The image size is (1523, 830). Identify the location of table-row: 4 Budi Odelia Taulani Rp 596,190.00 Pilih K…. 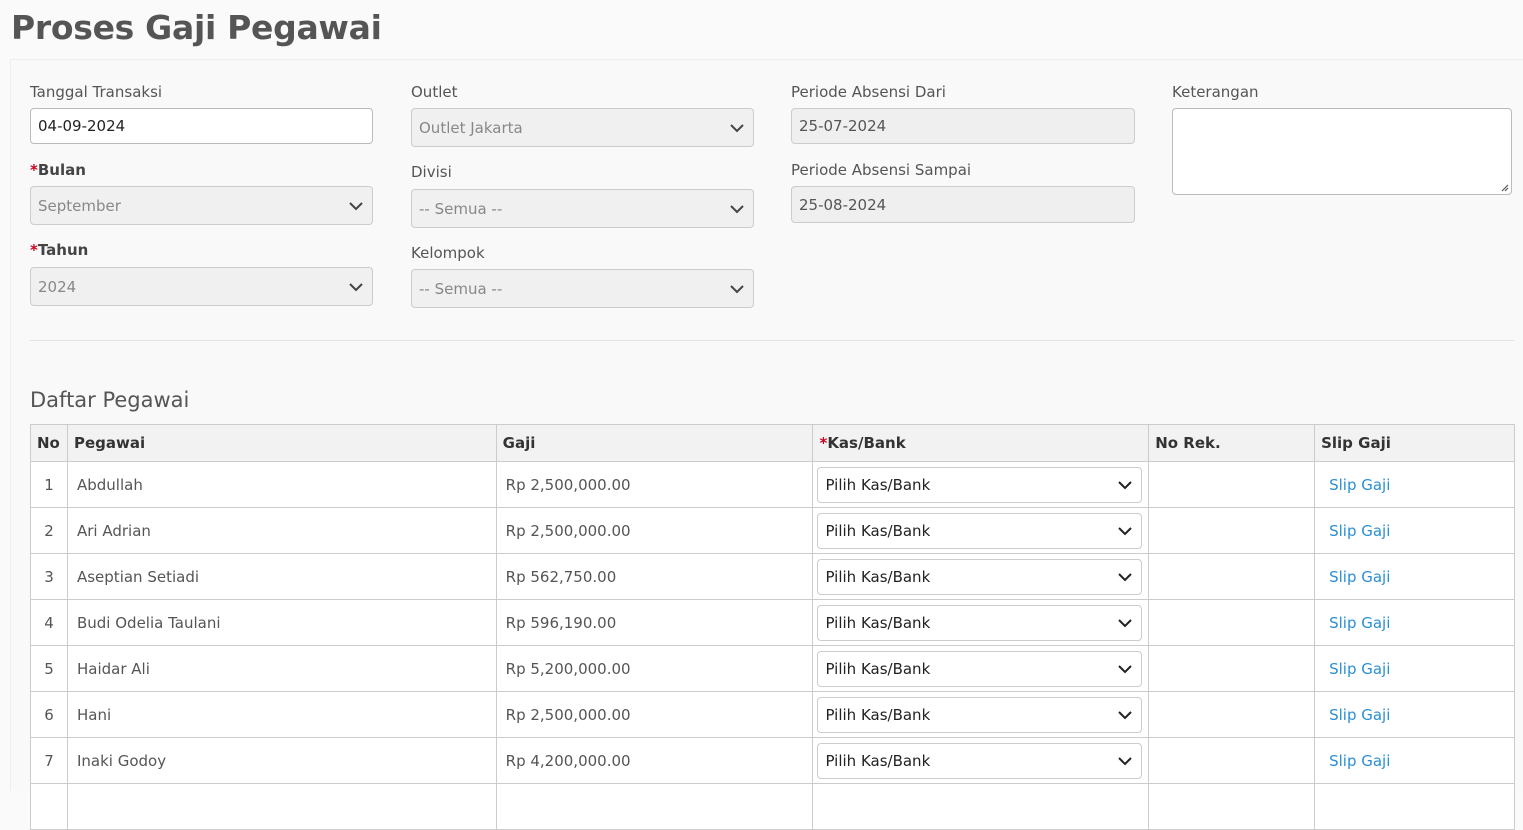
(772, 622).